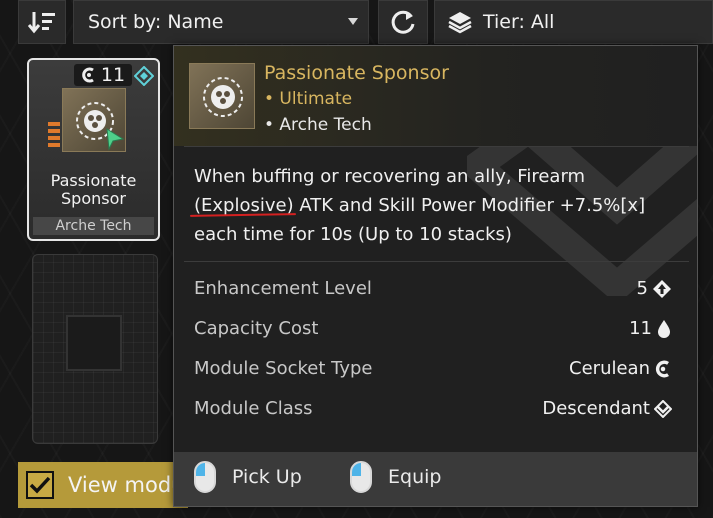  I want to click on stat-value-wrap: 5, so click(654, 288).